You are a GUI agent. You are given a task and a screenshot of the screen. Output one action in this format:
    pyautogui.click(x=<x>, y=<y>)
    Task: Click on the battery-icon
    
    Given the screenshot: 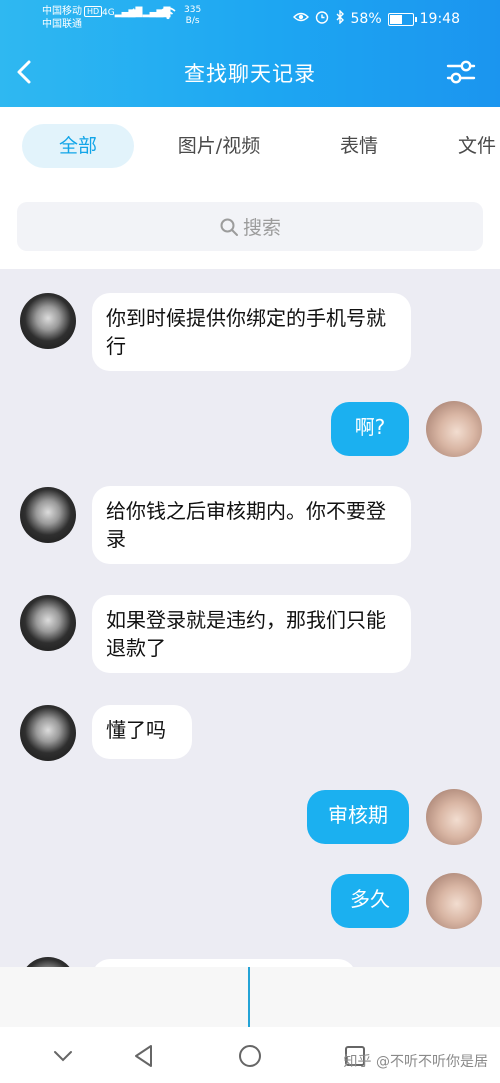 What is the action you would take?
    pyautogui.click(x=402, y=19)
    